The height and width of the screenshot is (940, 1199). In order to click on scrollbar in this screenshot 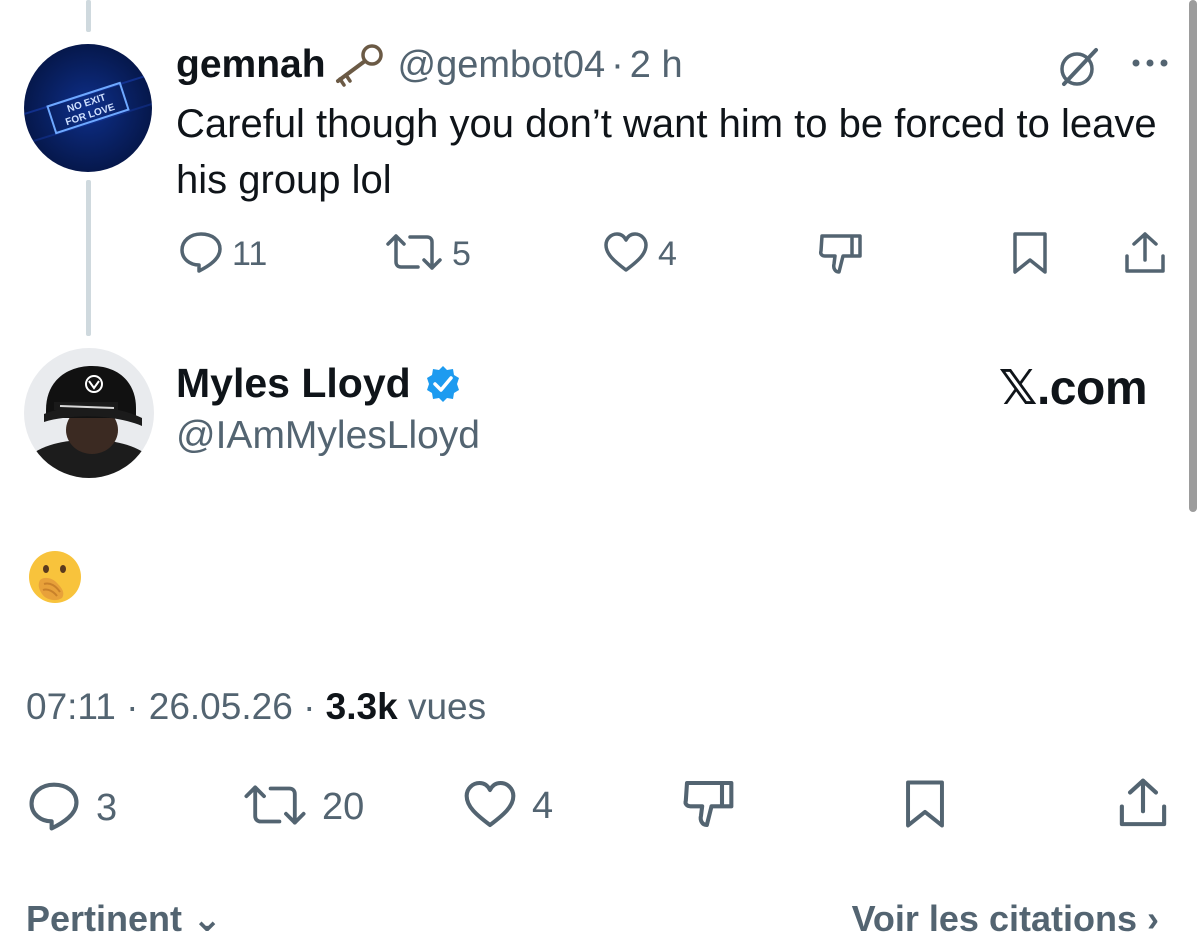, I will do `click(1193, 256)`.